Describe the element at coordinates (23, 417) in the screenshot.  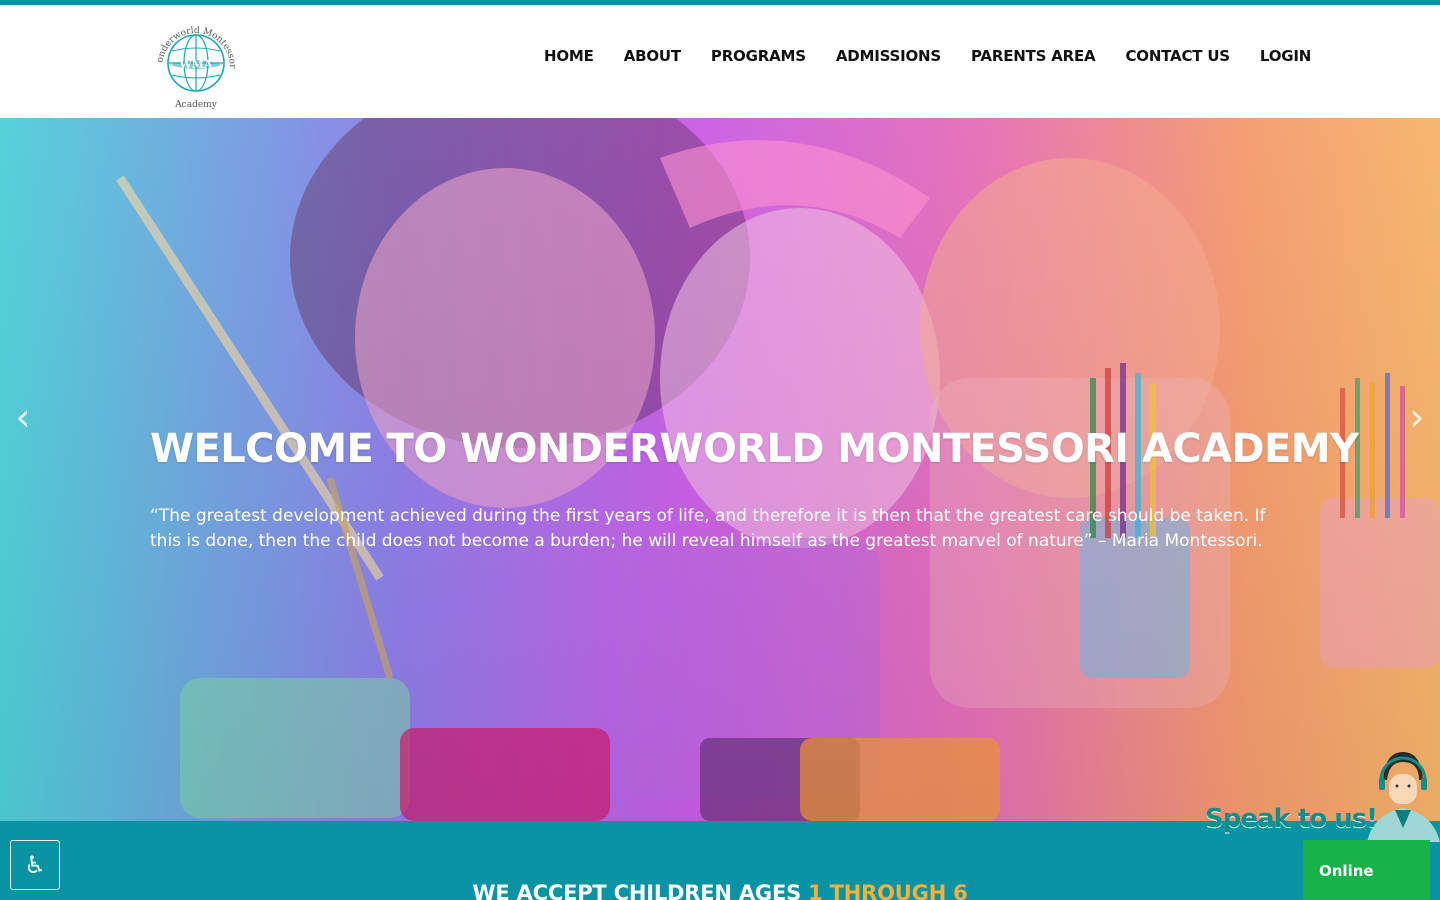
I see `chevron-left-icon: ‹` at that location.